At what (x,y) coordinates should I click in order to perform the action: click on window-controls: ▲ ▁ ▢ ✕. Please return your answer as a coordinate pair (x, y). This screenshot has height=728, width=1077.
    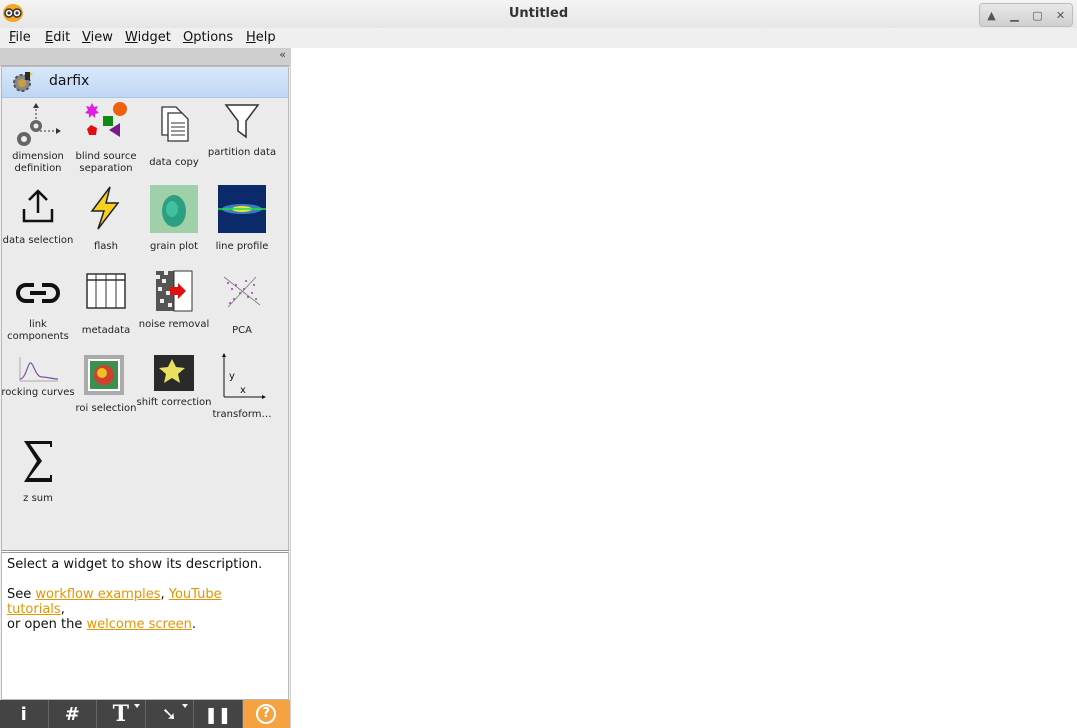
    Looking at the image, I should click on (1026, 15).